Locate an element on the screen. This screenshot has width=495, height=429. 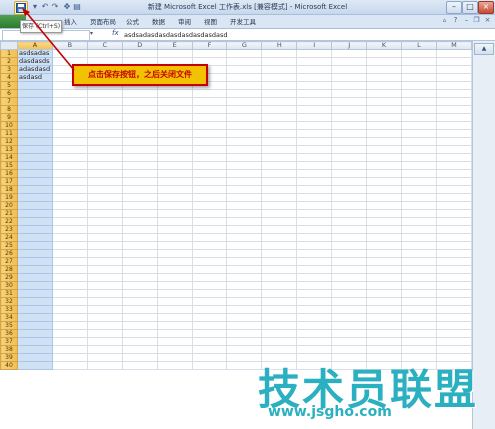
row-header: 21 is located at coordinates (9, 213).